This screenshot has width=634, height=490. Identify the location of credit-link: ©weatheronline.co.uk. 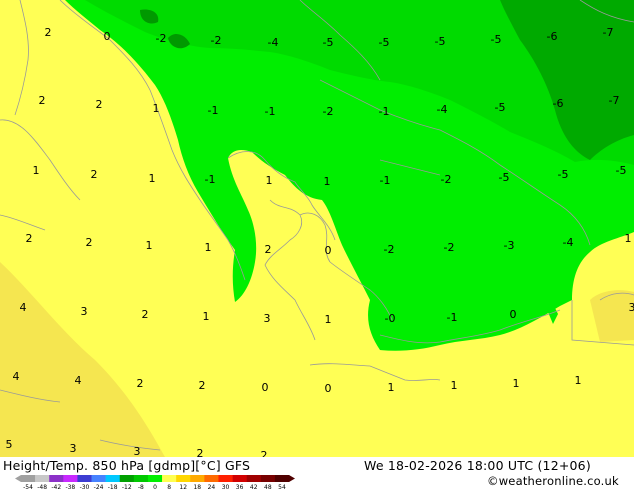
(553, 481).